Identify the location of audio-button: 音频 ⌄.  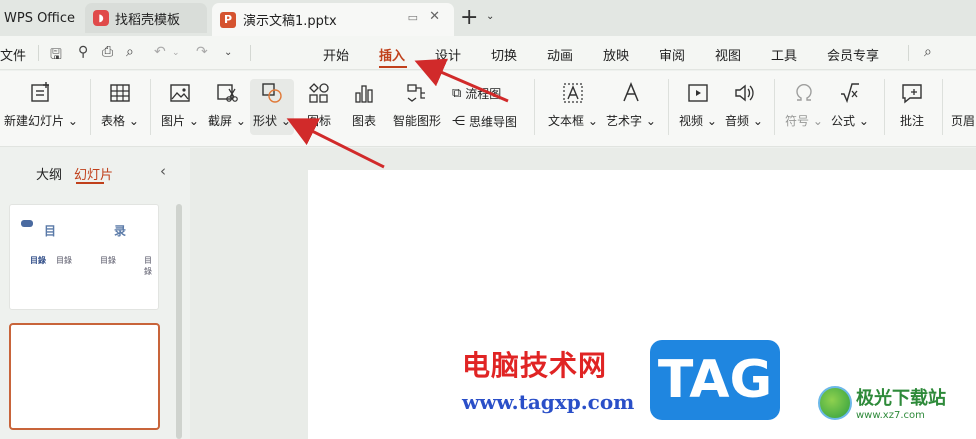
(744, 105).